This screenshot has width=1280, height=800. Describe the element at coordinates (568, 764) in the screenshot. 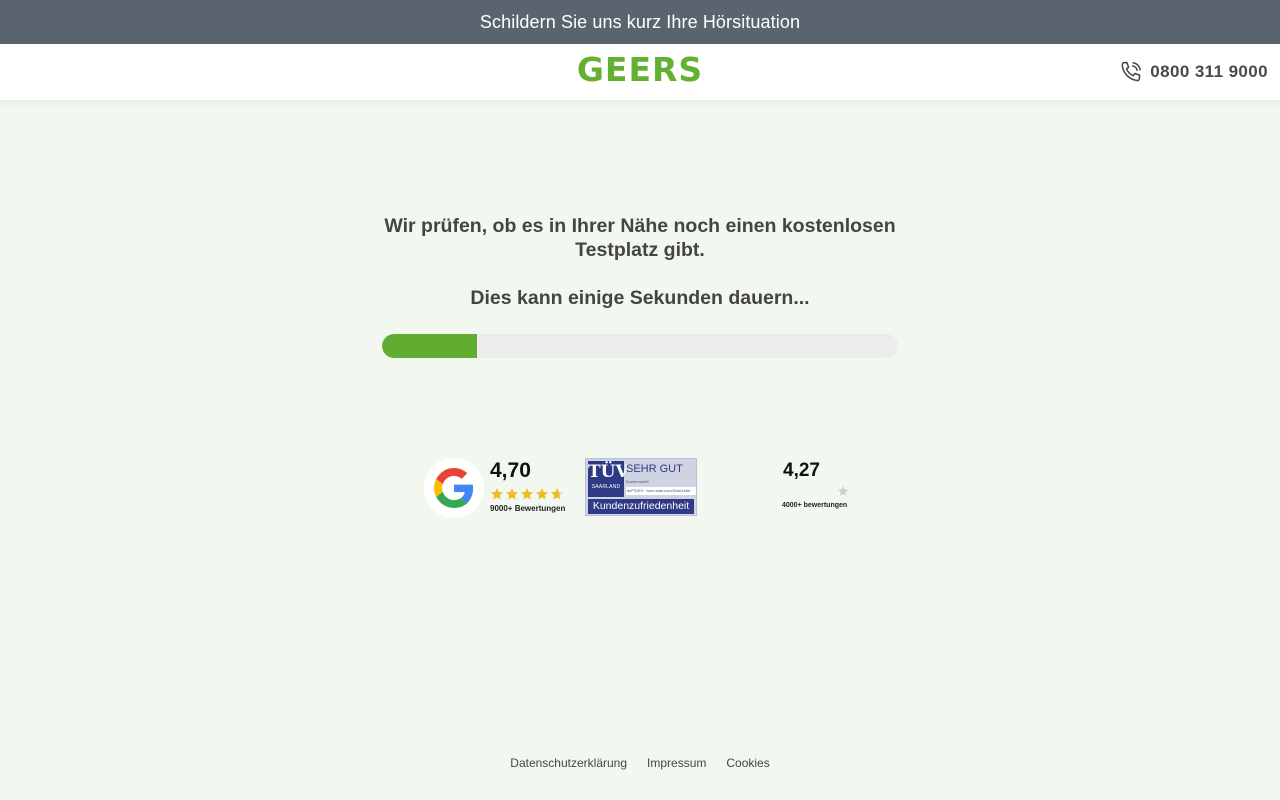

I see `footer-link-privacy: Datenschutzerklärung` at that location.